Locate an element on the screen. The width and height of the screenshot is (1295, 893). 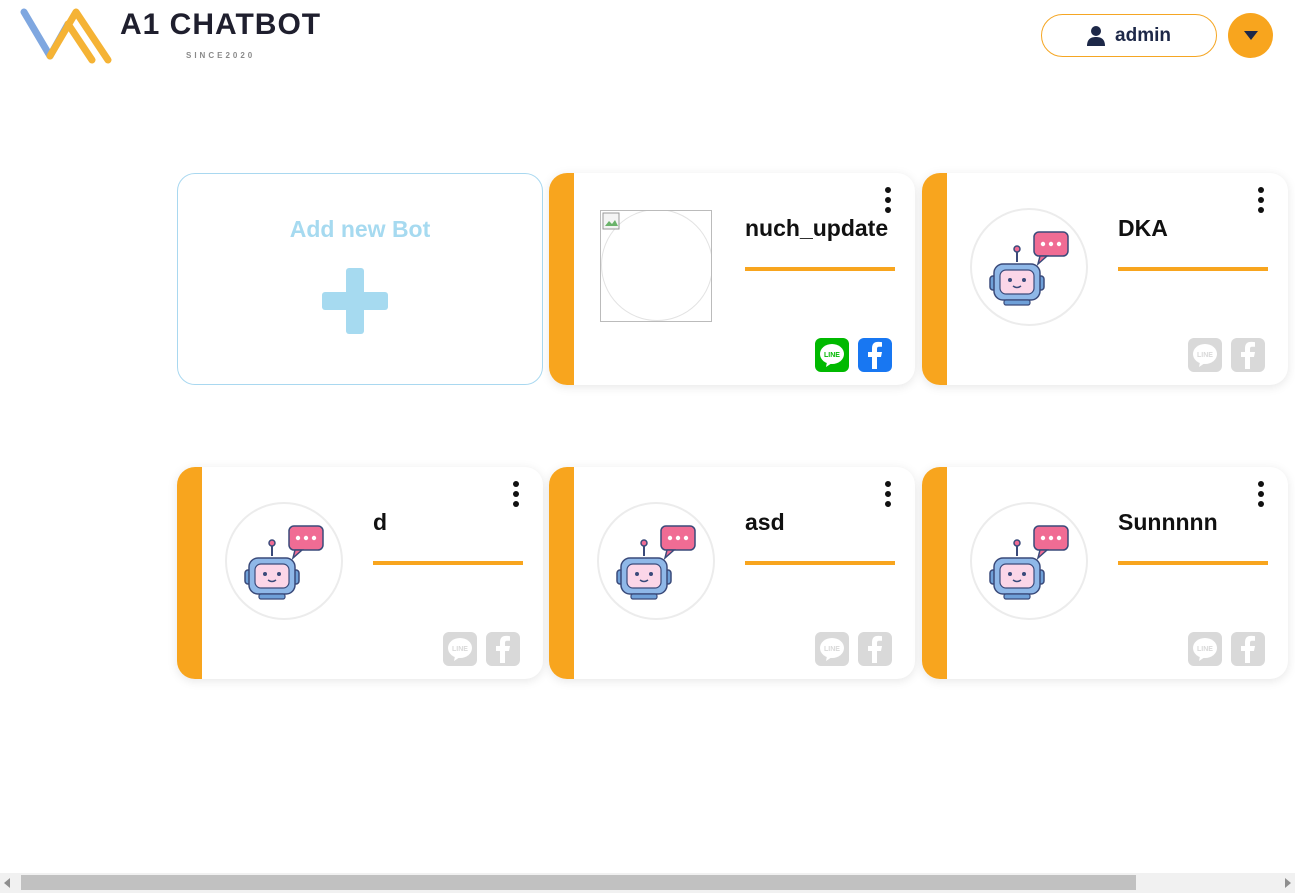
caret-down-icon is located at coordinates (1250, 35).